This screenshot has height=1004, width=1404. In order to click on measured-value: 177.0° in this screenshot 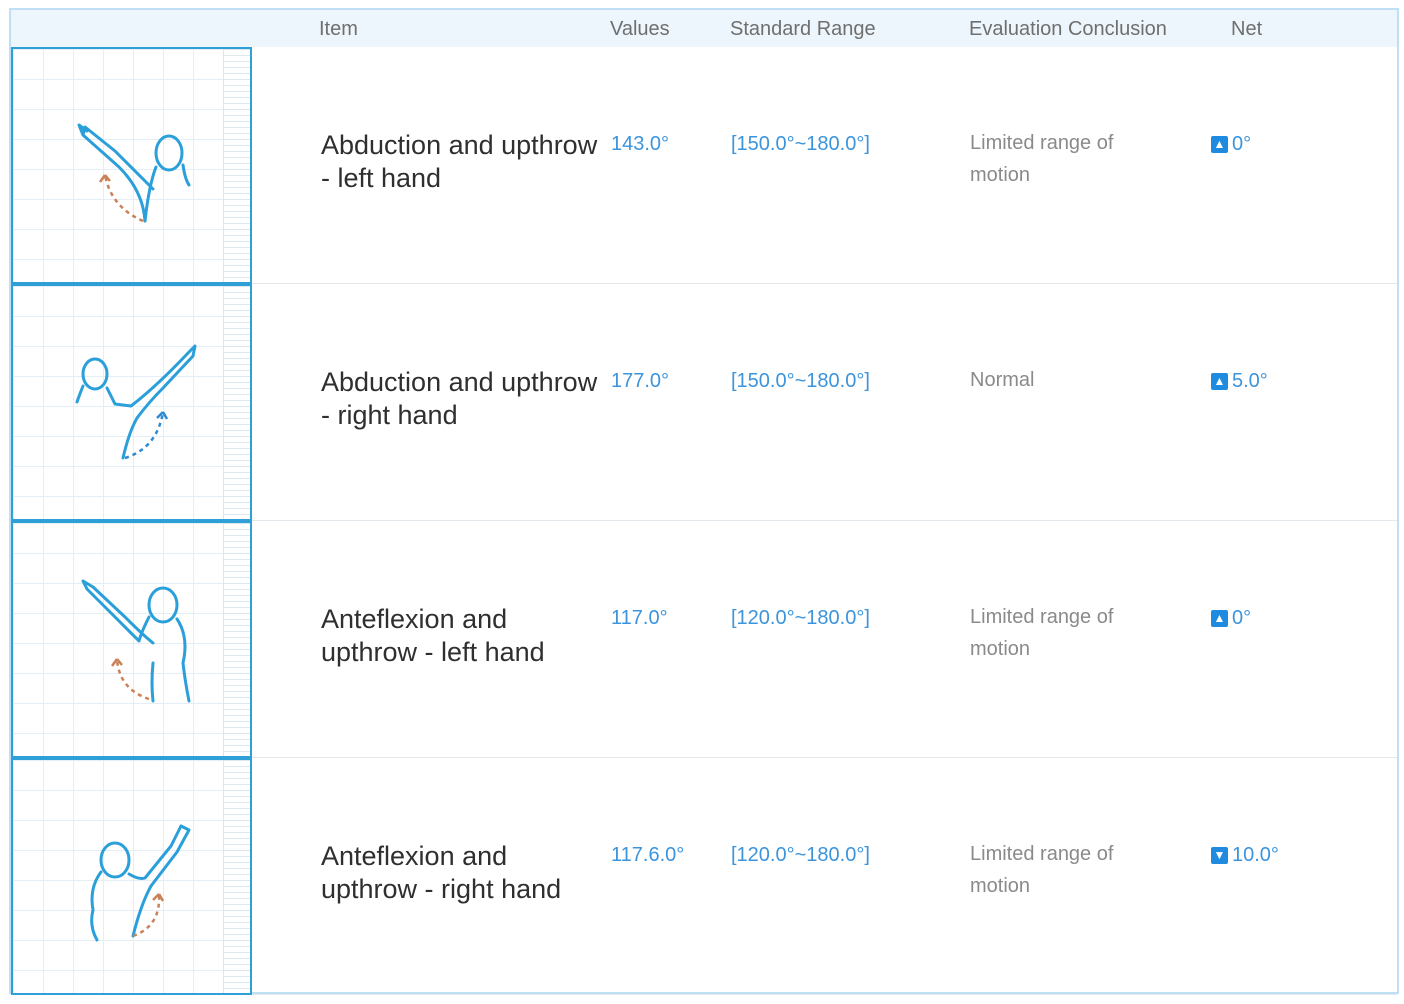, I will do `click(640, 381)`.